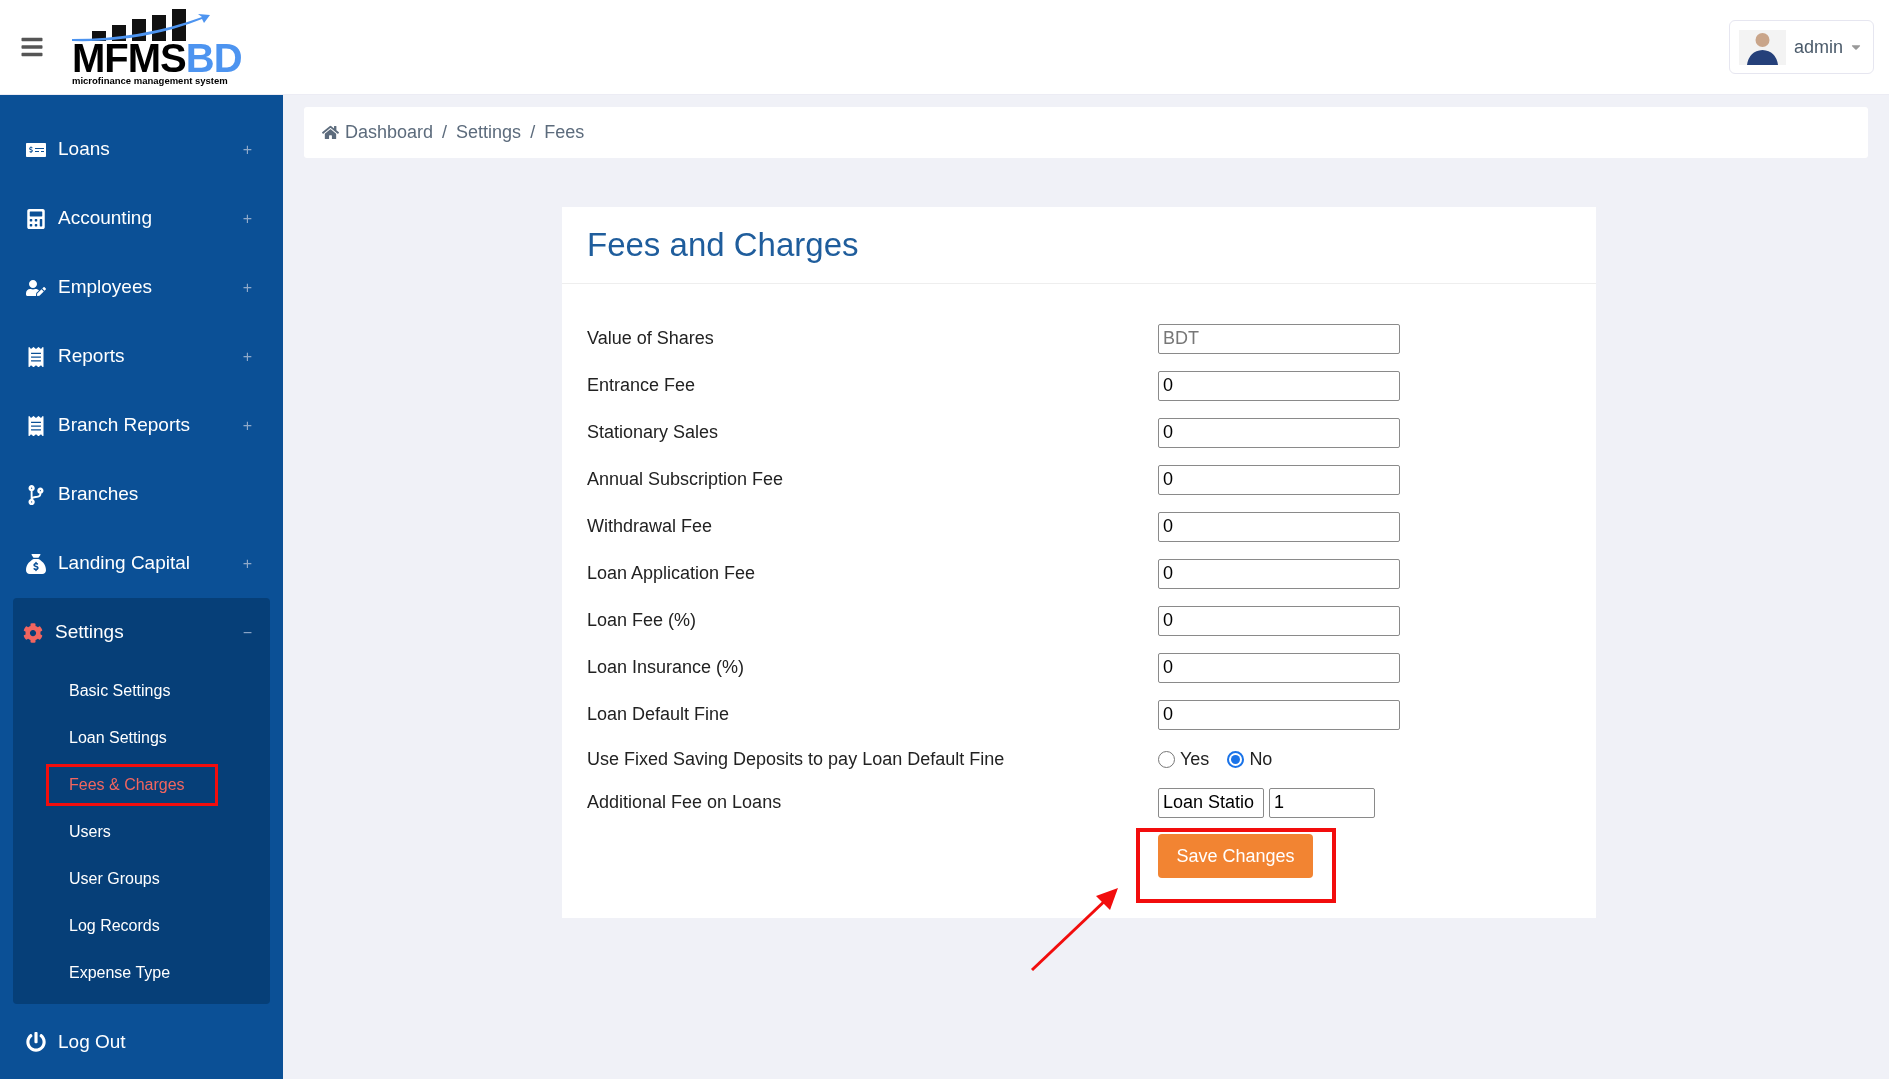 This screenshot has height=1079, width=1889. I want to click on toggle-icon: −, so click(247, 632).